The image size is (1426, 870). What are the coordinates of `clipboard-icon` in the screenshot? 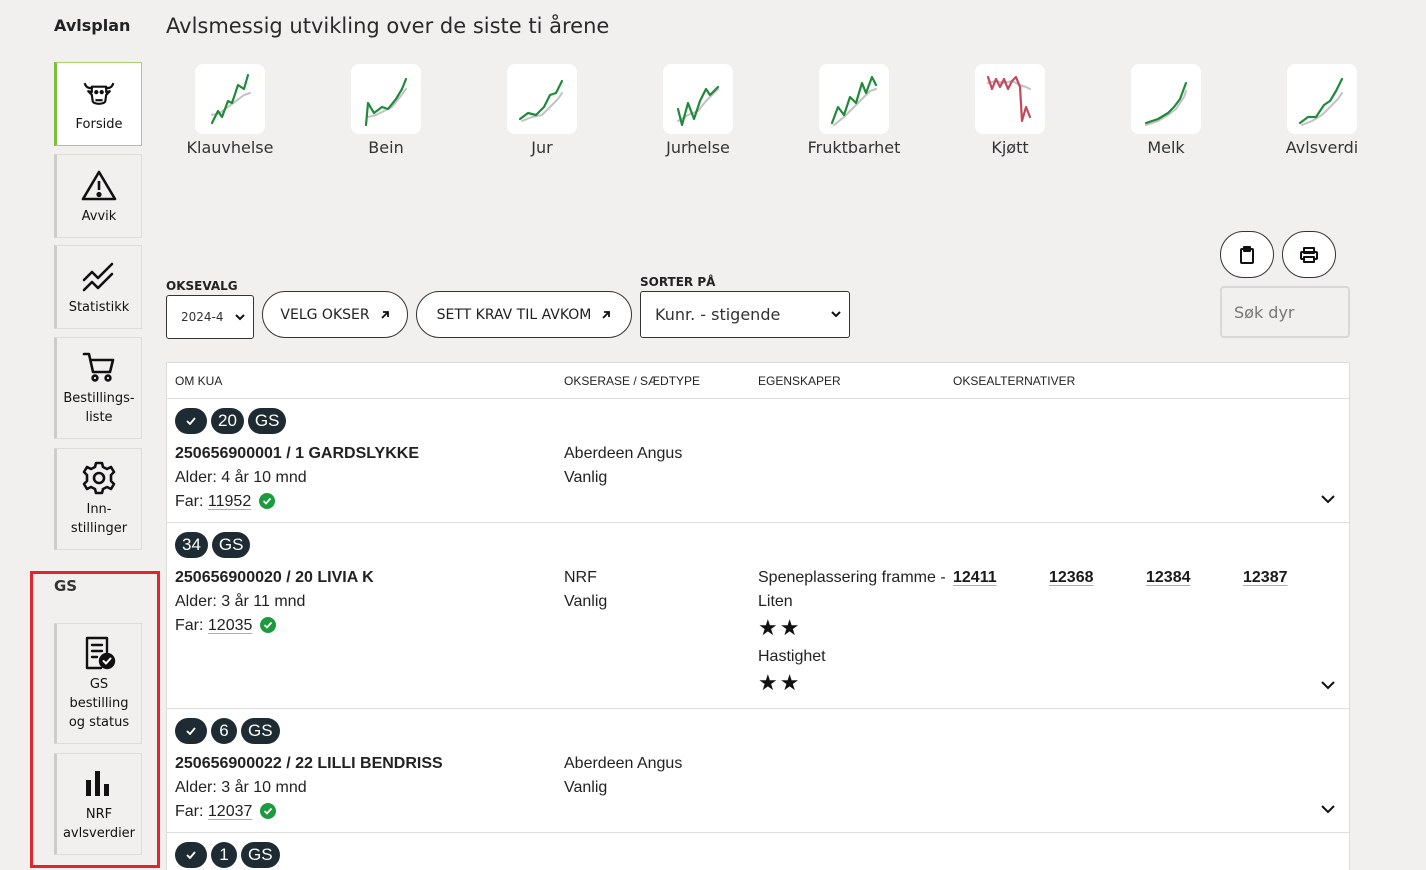 It's located at (1247, 254).